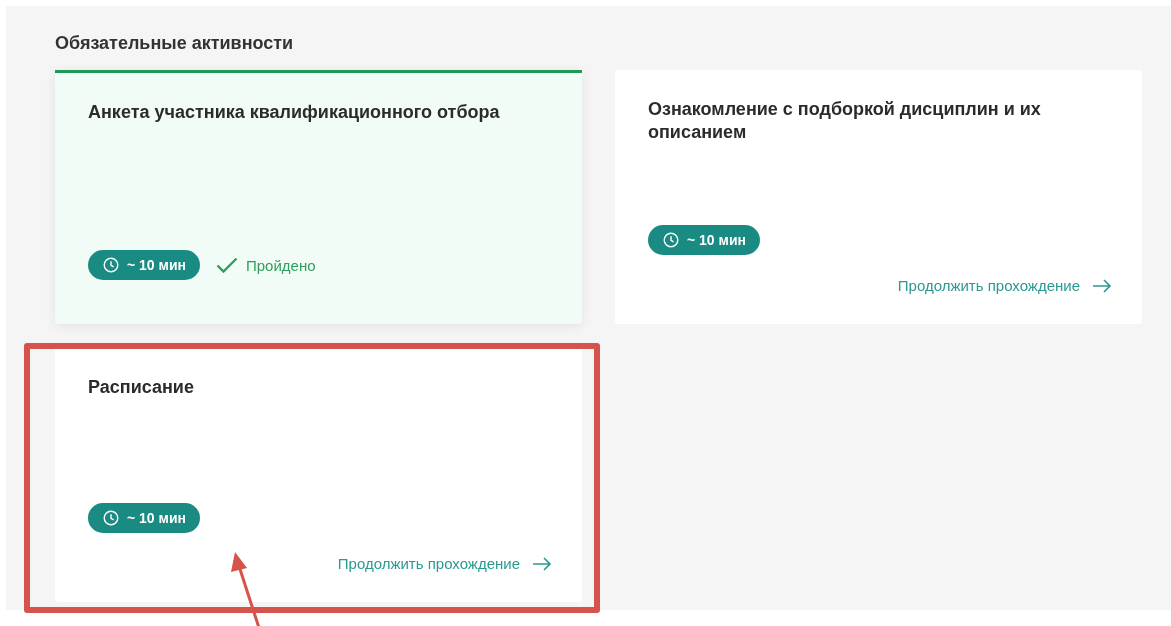 The width and height of the screenshot is (1171, 626). I want to click on card-title: Расписание, so click(141, 387).